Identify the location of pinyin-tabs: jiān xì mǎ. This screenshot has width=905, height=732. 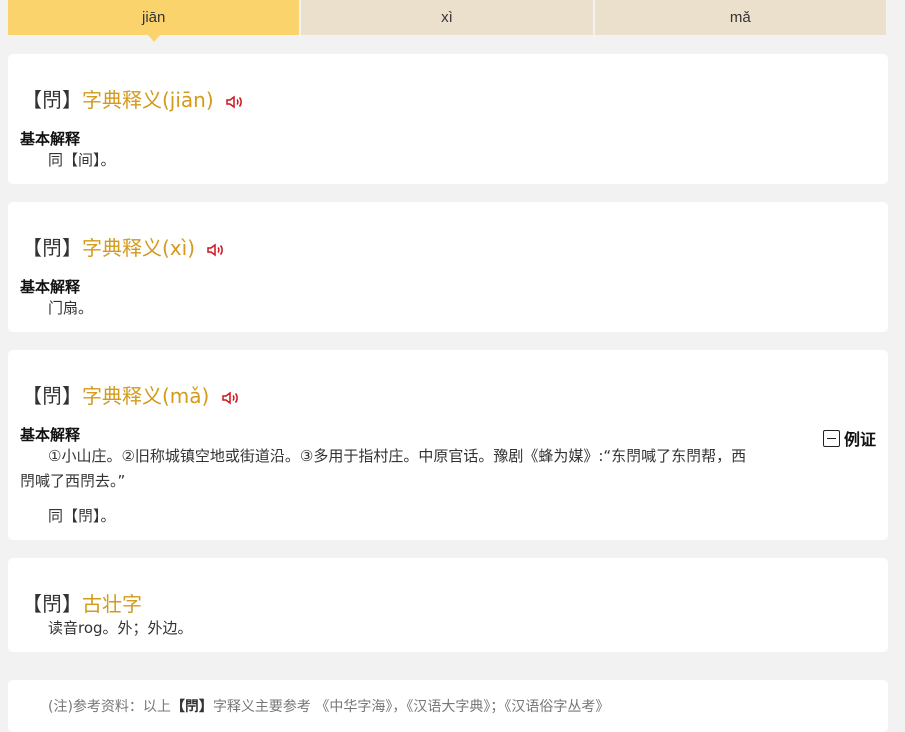
(447, 21).